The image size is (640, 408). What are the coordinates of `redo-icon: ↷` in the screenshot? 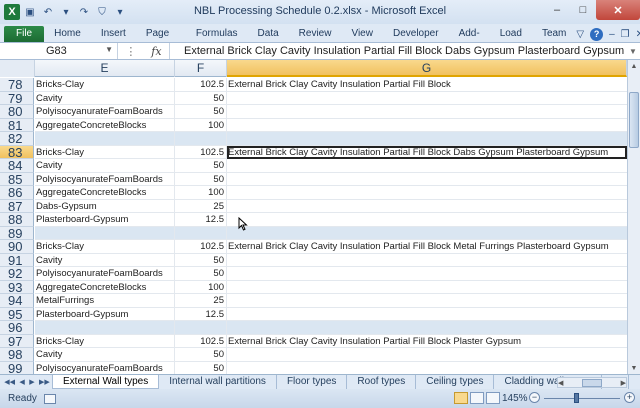 It's located at (84, 12).